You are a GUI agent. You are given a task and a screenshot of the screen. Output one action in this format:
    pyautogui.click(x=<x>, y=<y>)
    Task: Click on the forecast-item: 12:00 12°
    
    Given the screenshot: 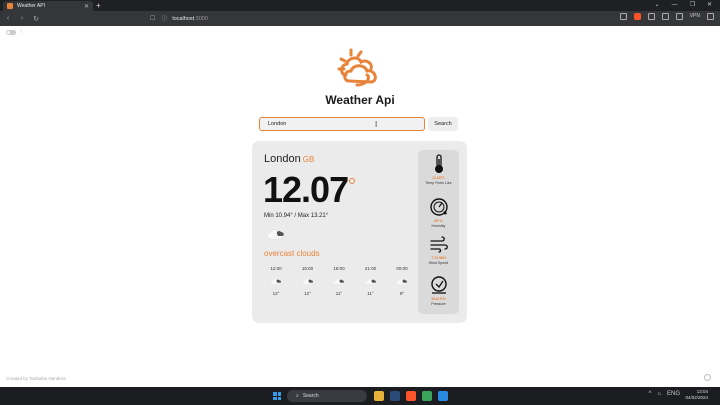 What is the action you would take?
    pyautogui.click(x=276, y=281)
    